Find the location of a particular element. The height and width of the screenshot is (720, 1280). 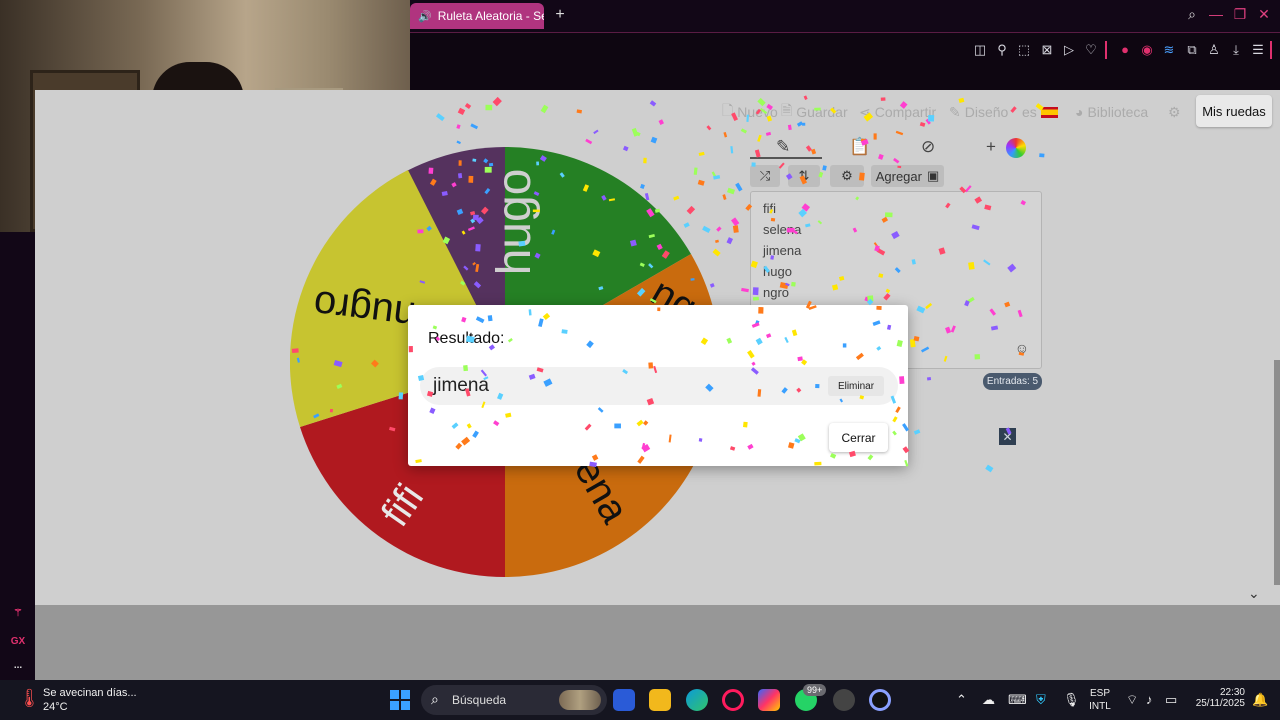

cerrar-button: Cerrar is located at coordinates (858, 437).